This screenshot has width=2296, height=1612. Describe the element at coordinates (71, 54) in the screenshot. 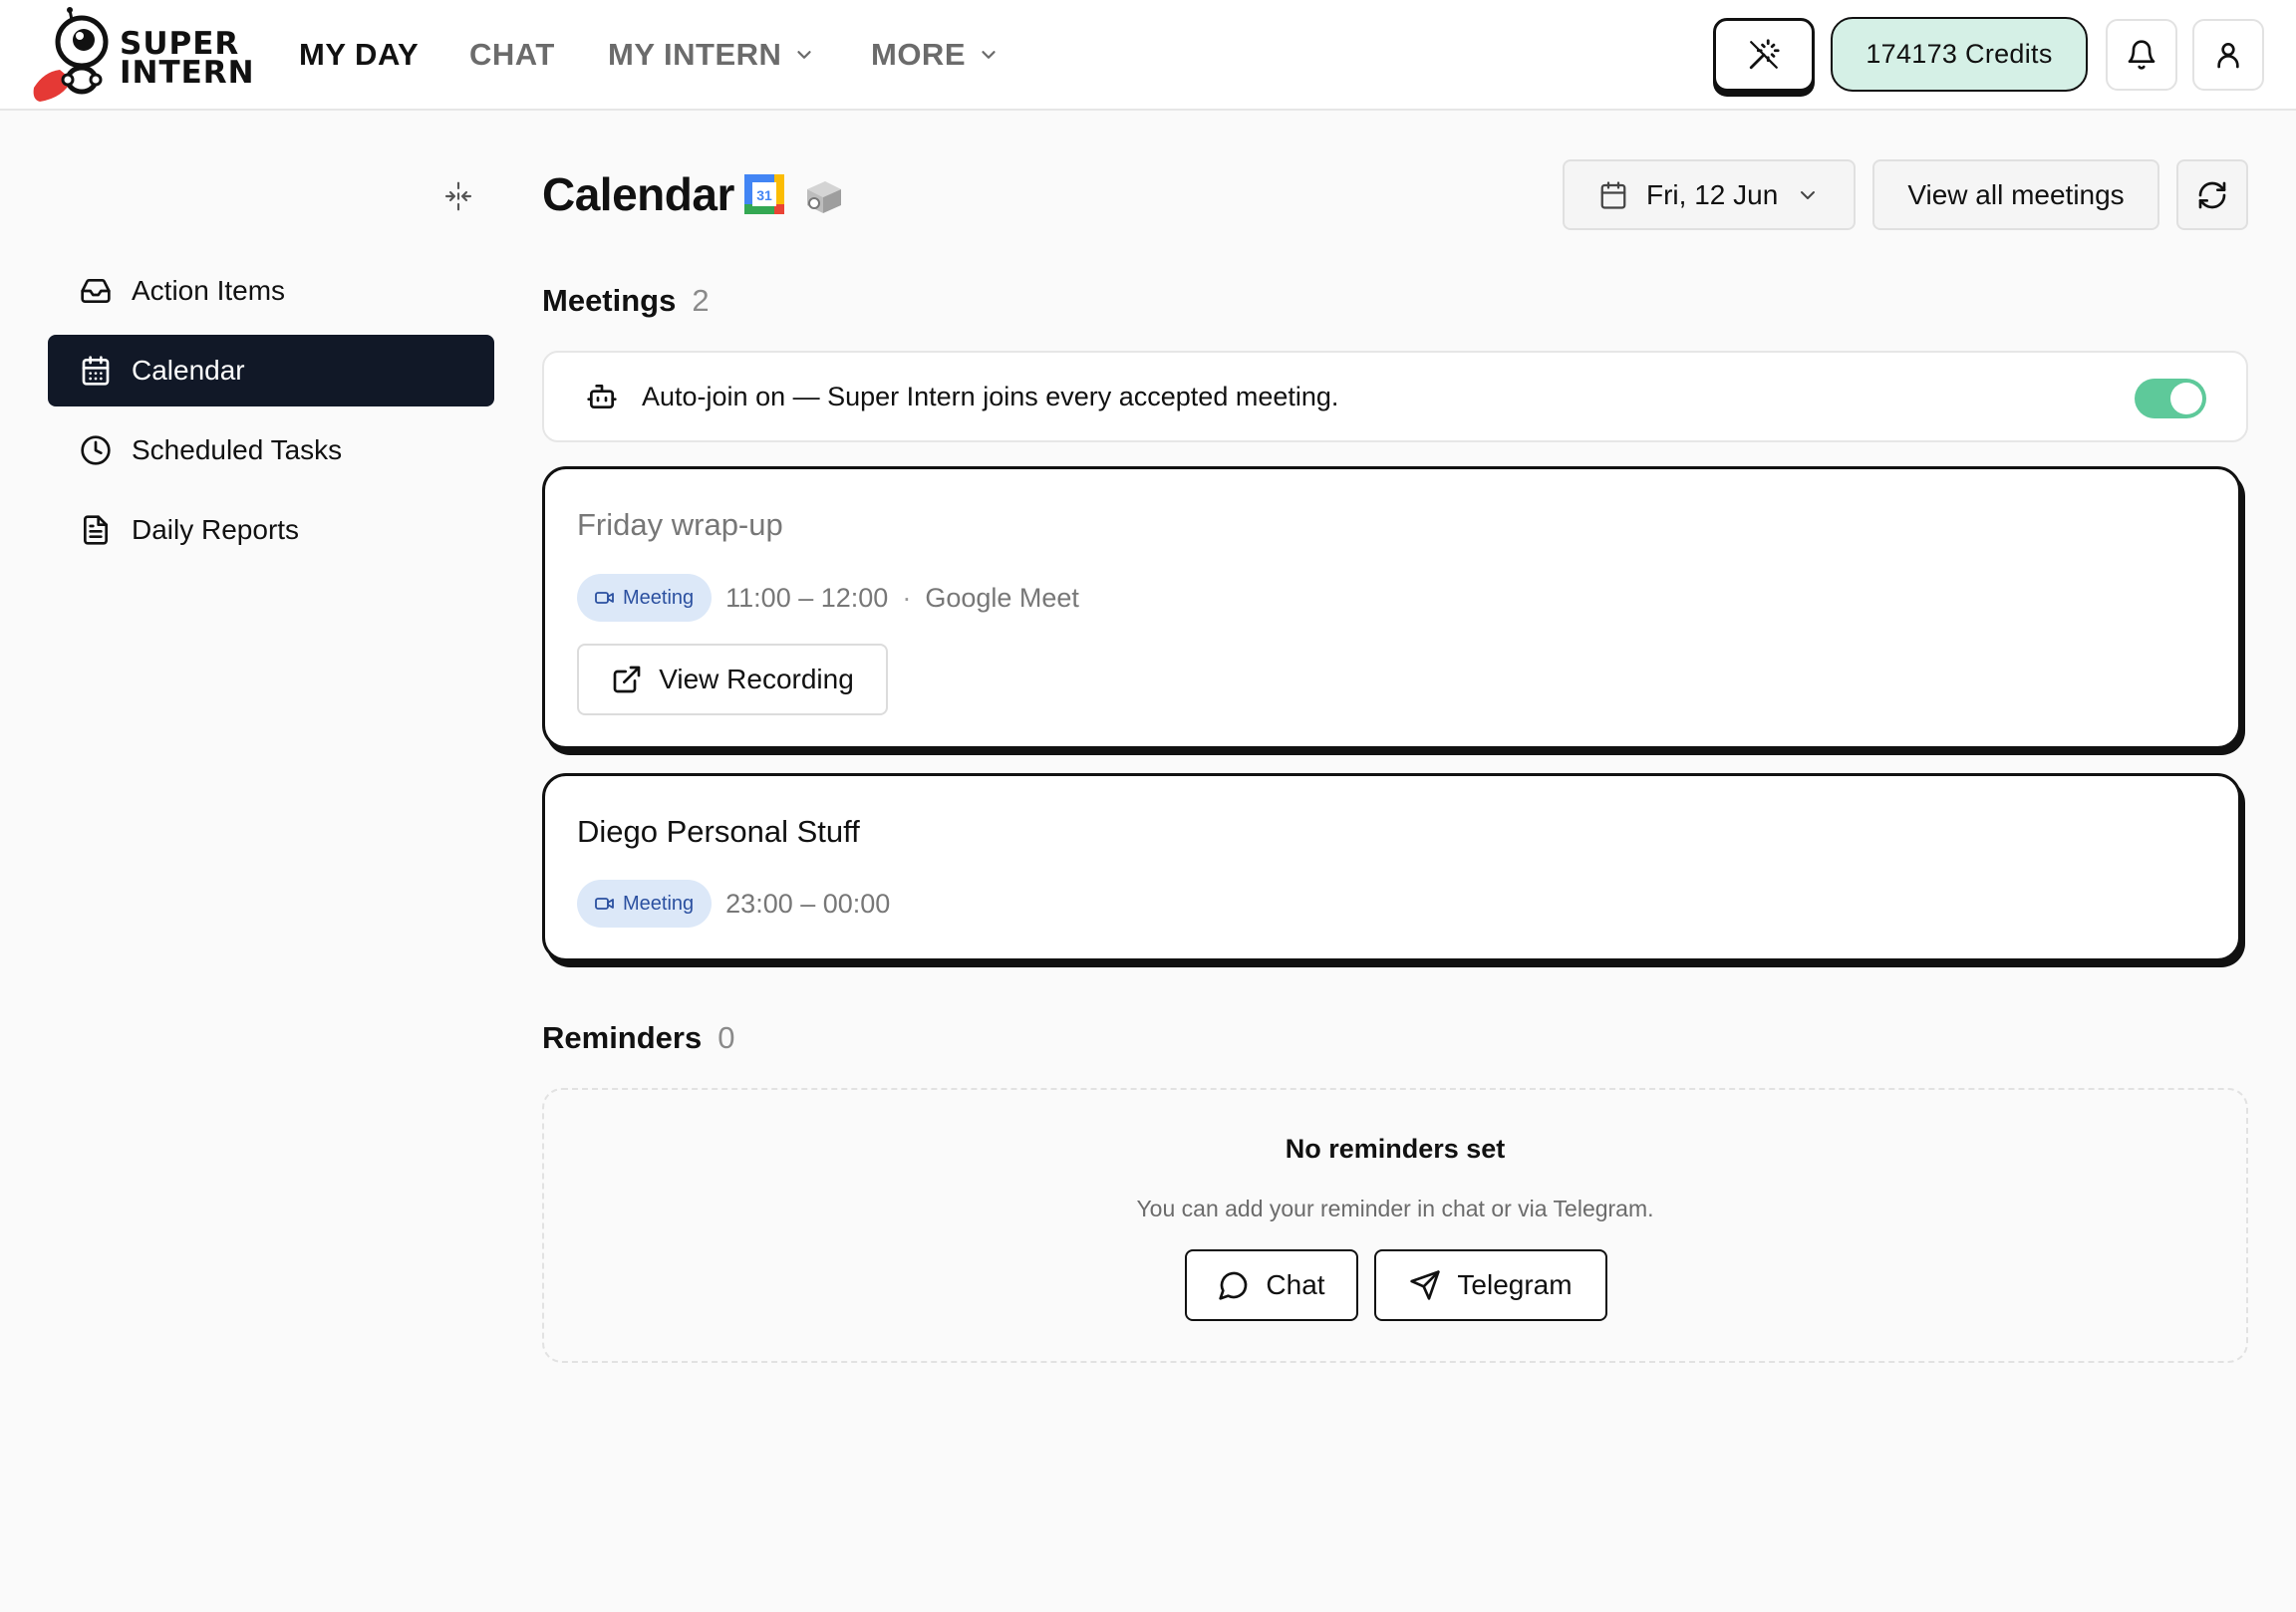

I see `robot-mascot-icon` at that location.